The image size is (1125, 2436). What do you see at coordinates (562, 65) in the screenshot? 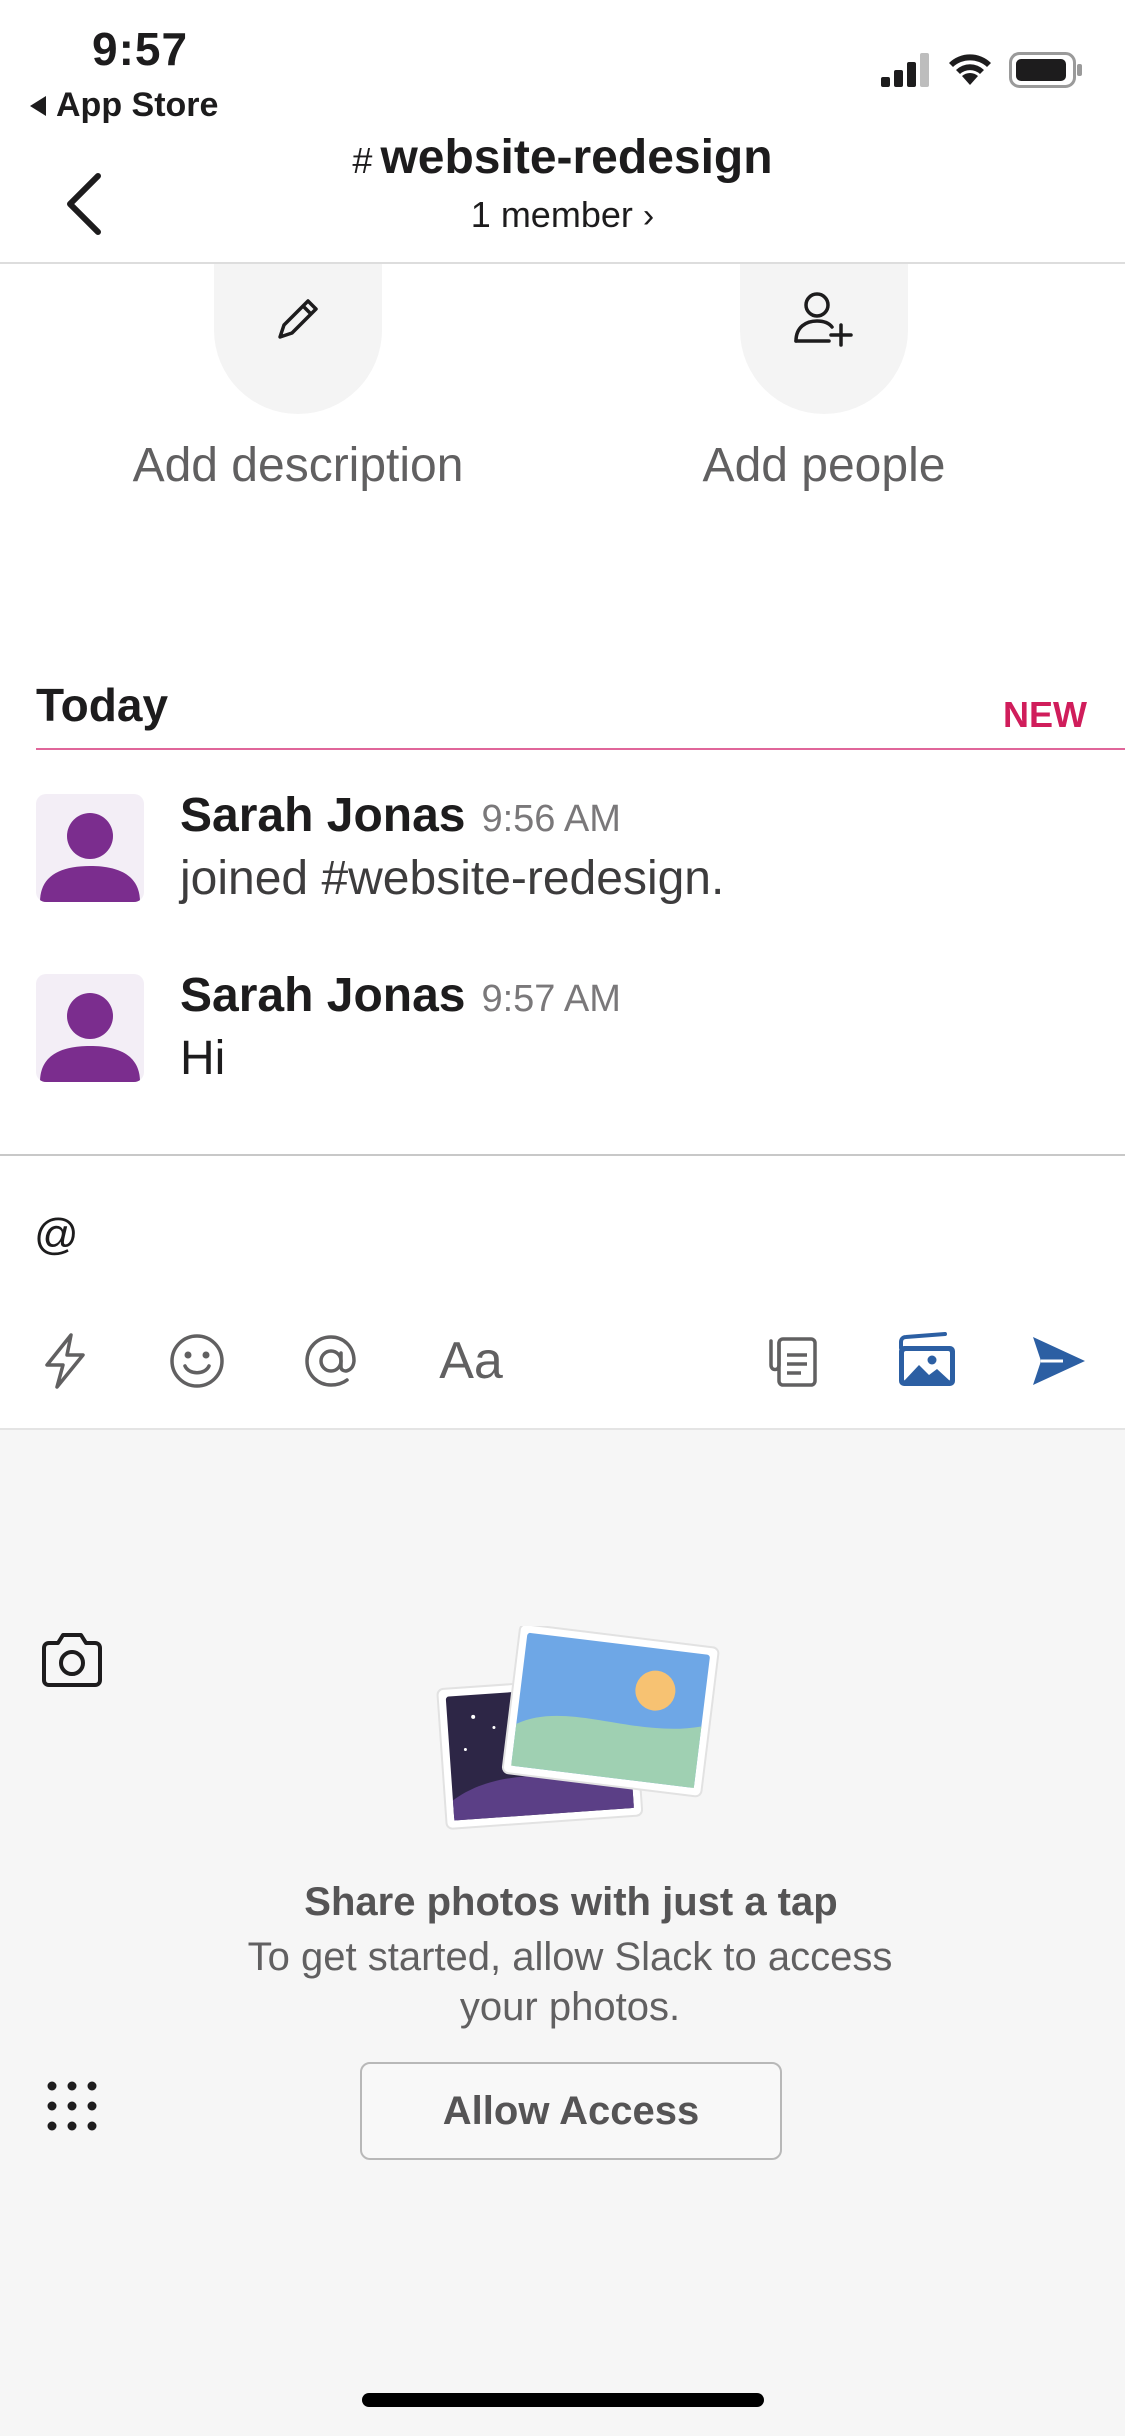
I see `status-bar: 9:57 App Store` at bounding box center [562, 65].